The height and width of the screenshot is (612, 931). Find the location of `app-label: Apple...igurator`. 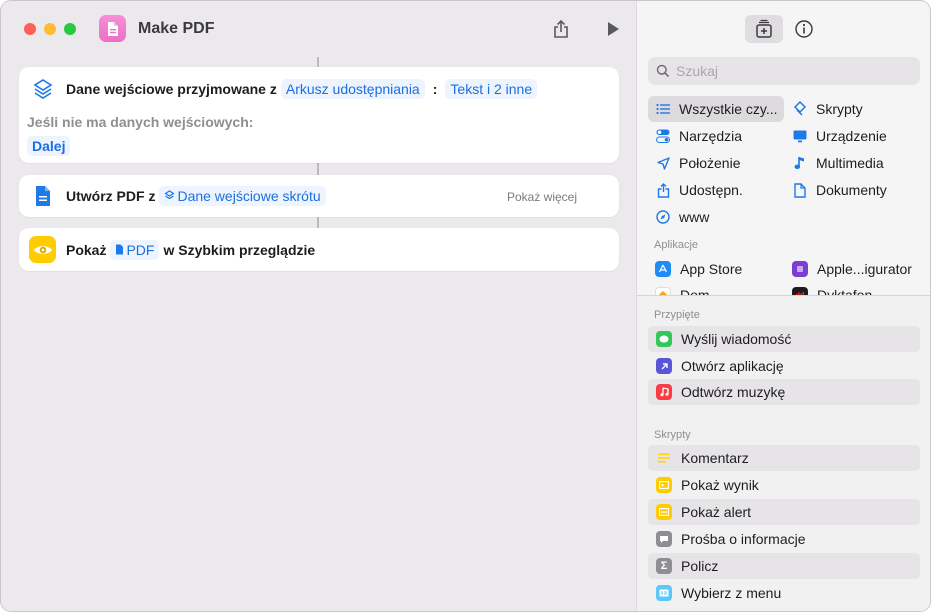

app-label: Apple...igurator is located at coordinates (864, 269).